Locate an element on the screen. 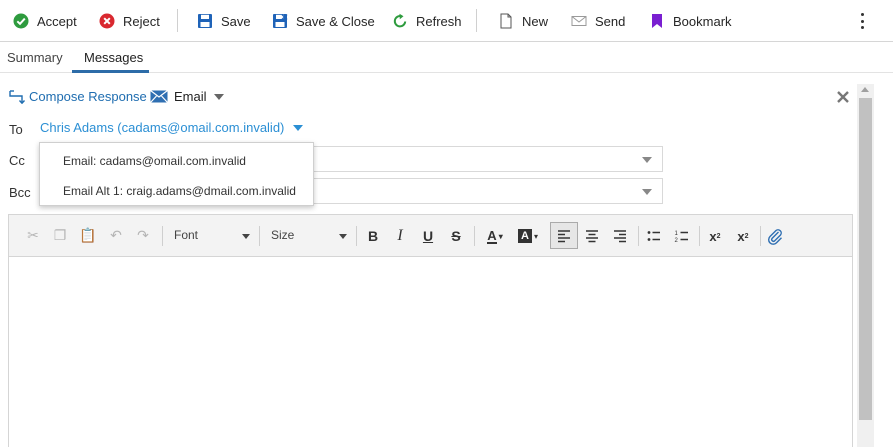 Image resolution: width=893 pixels, height=447 pixels. send-button: Send is located at coordinates (598, 21).